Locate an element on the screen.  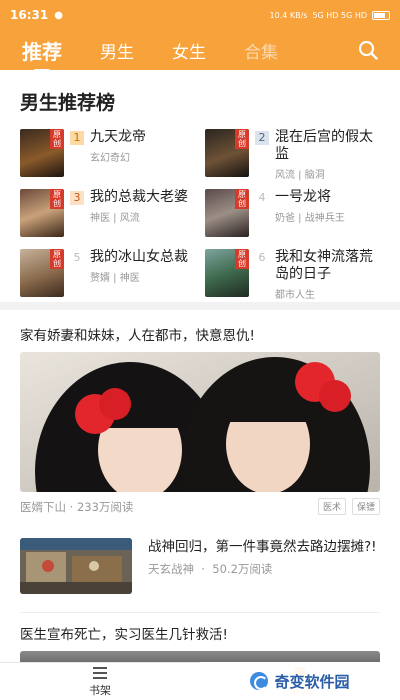
top-navigation: 推荐 男生 女生 合集 is located at coordinates (200, 50).